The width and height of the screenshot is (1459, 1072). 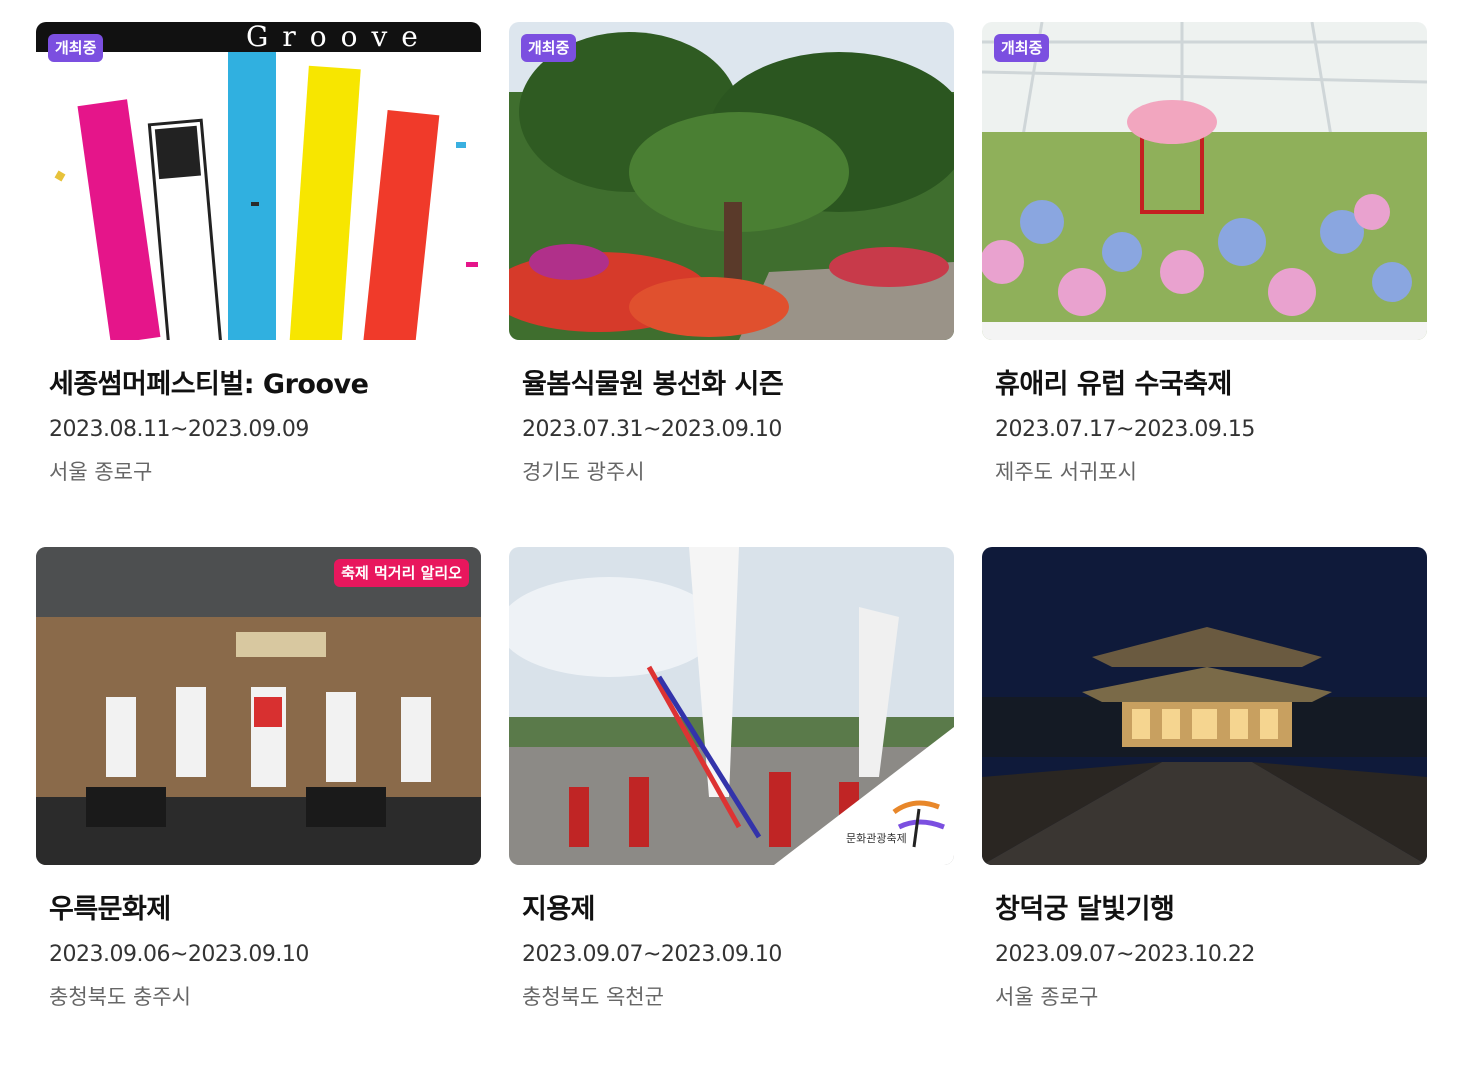 What do you see at coordinates (593, 997) in the screenshot?
I see `festival-location: 충청북도 옥천군` at bounding box center [593, 997].